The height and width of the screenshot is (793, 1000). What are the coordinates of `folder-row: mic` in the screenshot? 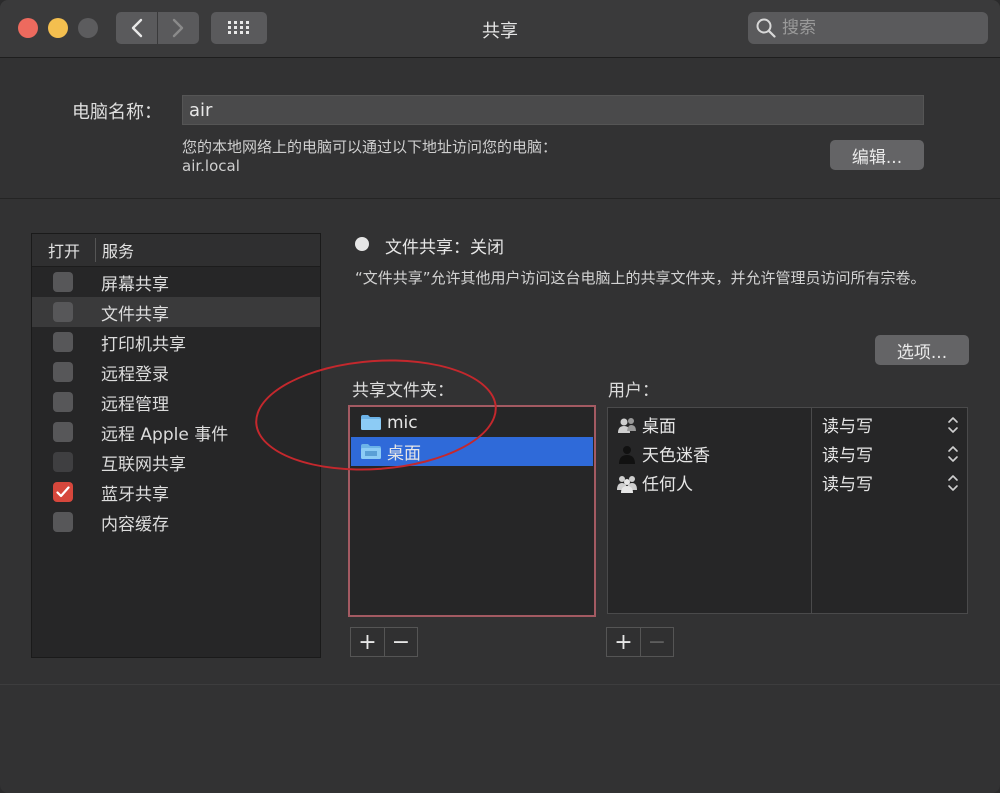 It's located at (472, 422).